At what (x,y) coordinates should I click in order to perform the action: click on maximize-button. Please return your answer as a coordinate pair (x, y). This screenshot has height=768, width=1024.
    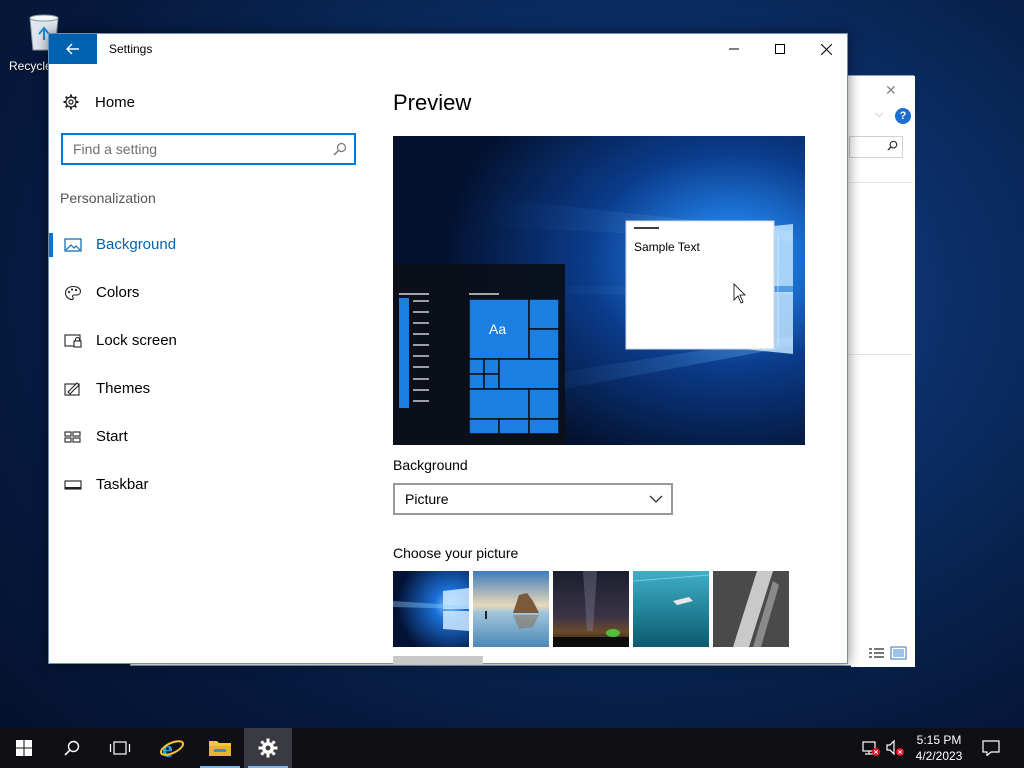
    Looking at the image, I should click on (780, 49).